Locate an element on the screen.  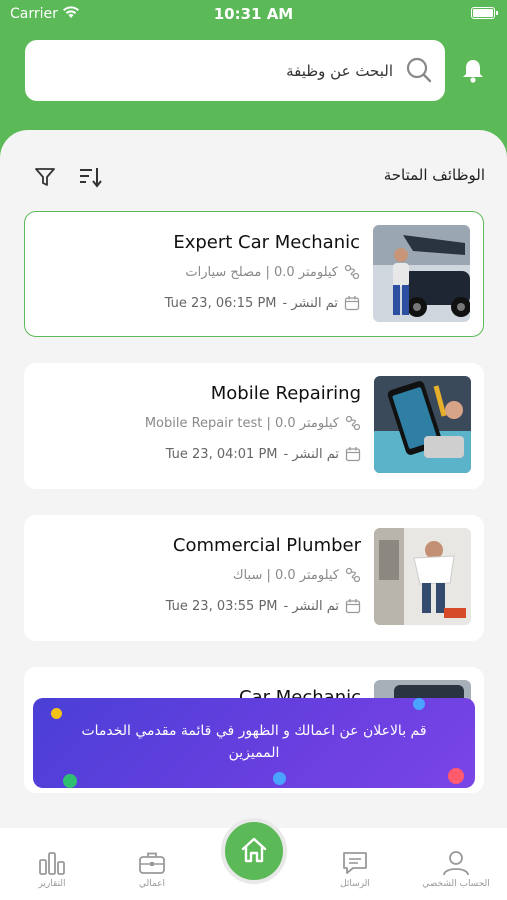
job-meta: كيلومتر 0.0 | مصلح سيارات is located at coordinates (272, 272).